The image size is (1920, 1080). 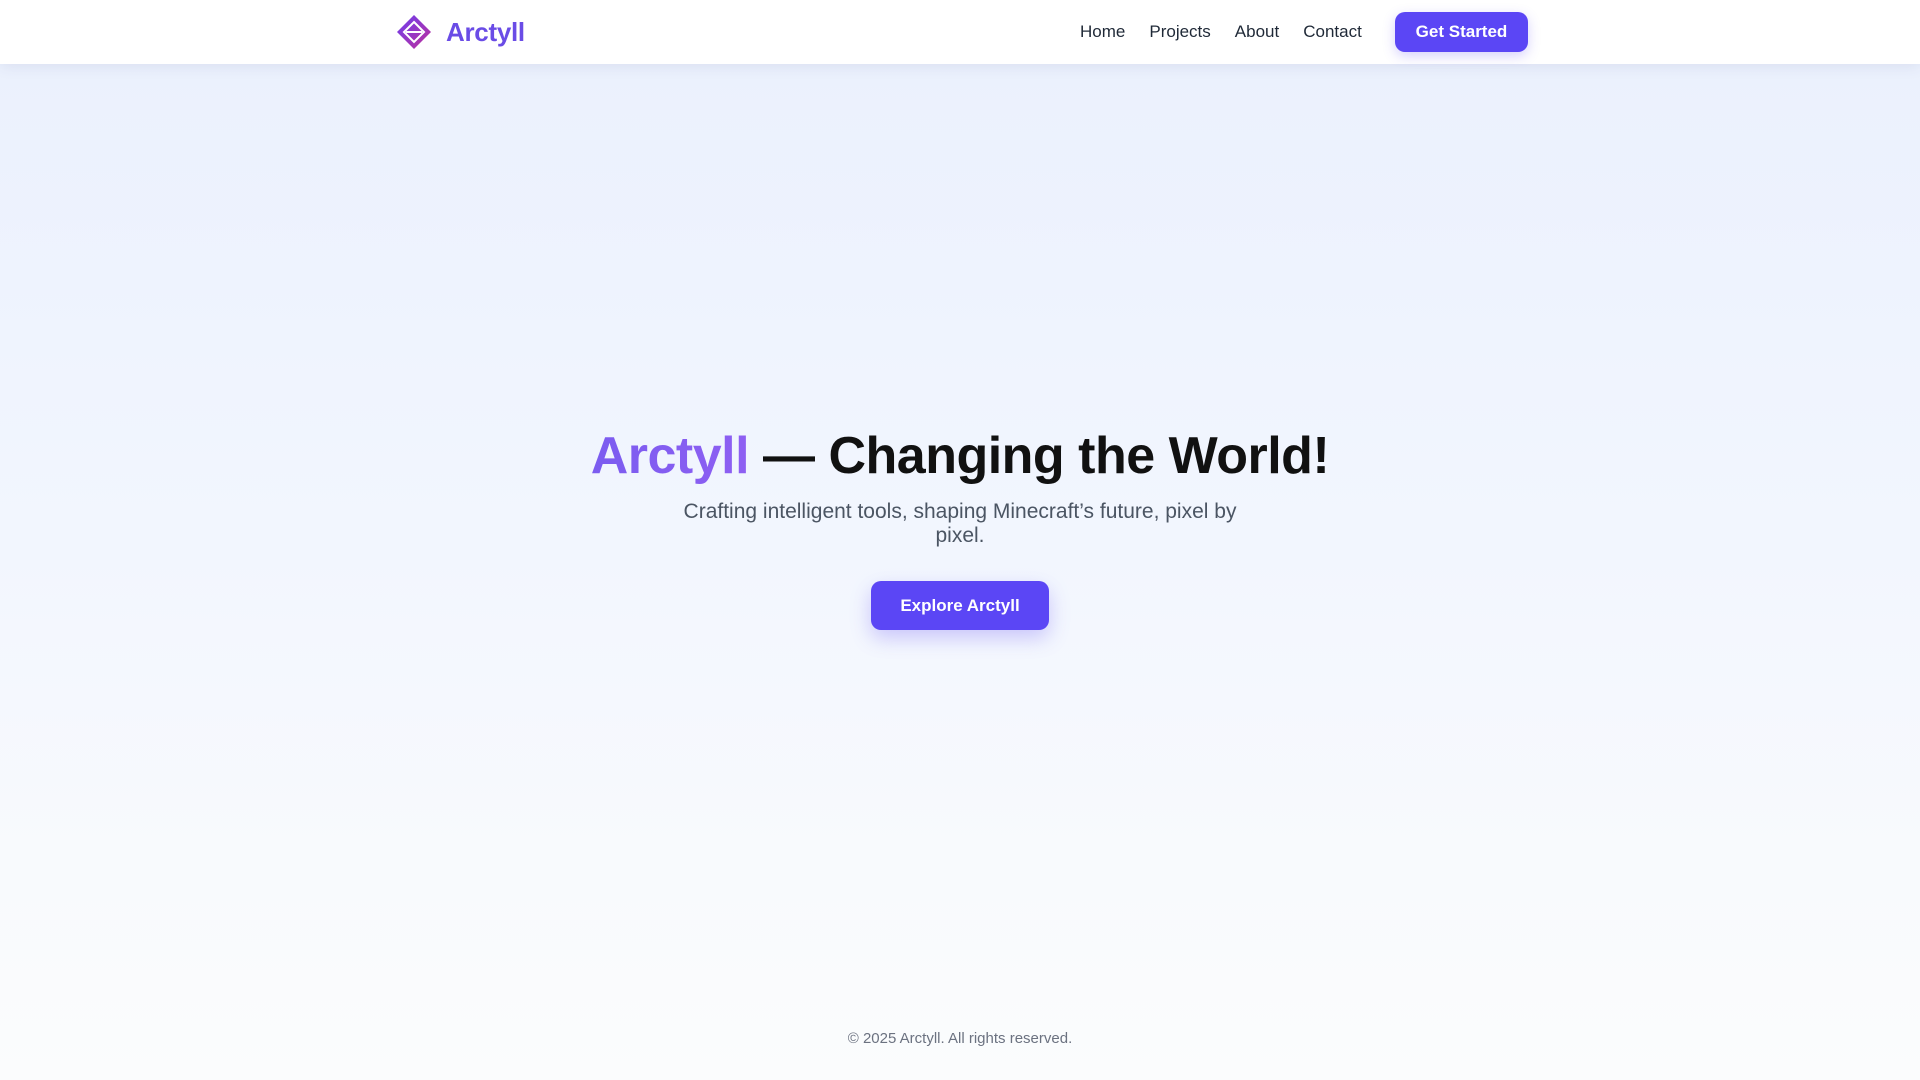 I want to click on footer: © 2025 Arctyll. All rights reserved., so click(x=960, y=1039).